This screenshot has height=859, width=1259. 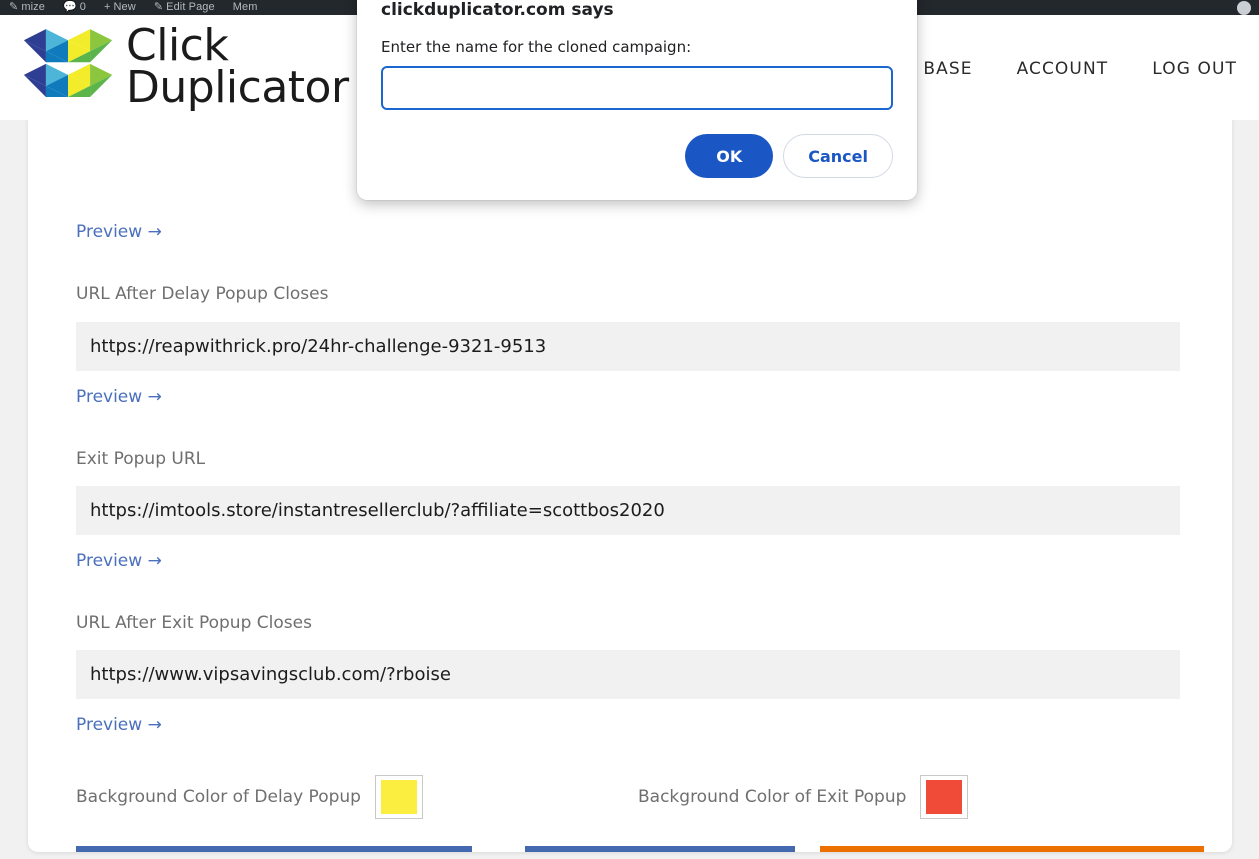 I want to click on main-navigation: E BASE ACCOUNT LOG OUT, so click(x=1071, y=69).